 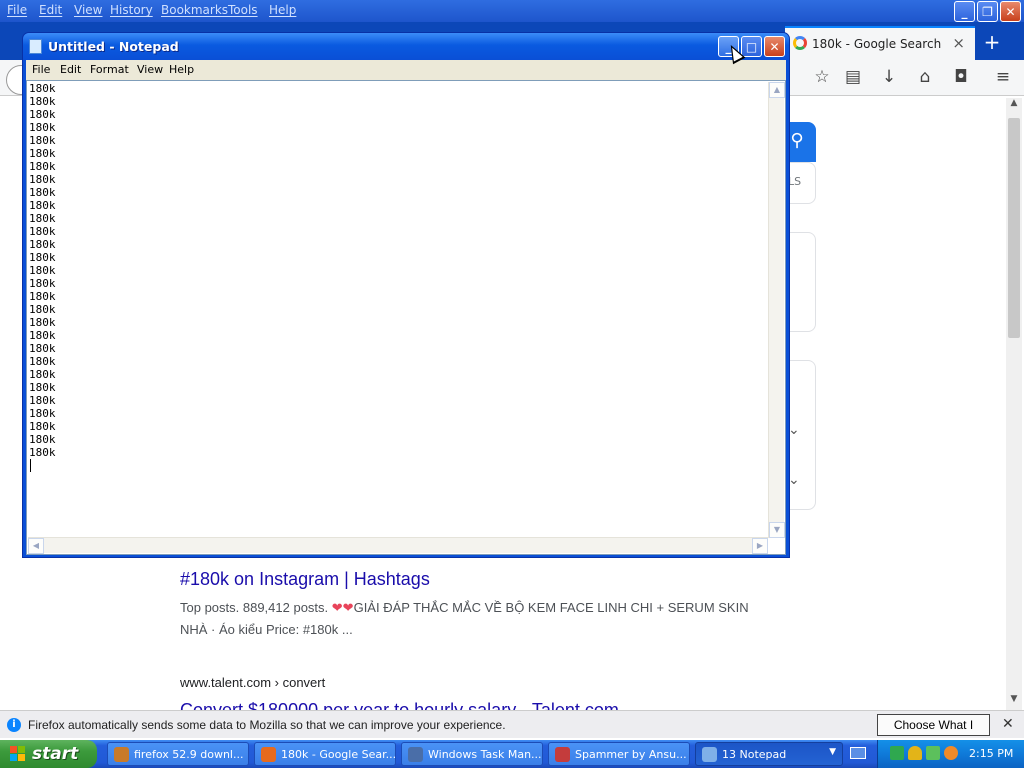 I want to click on start-button: start, so click(x=48, y=754).